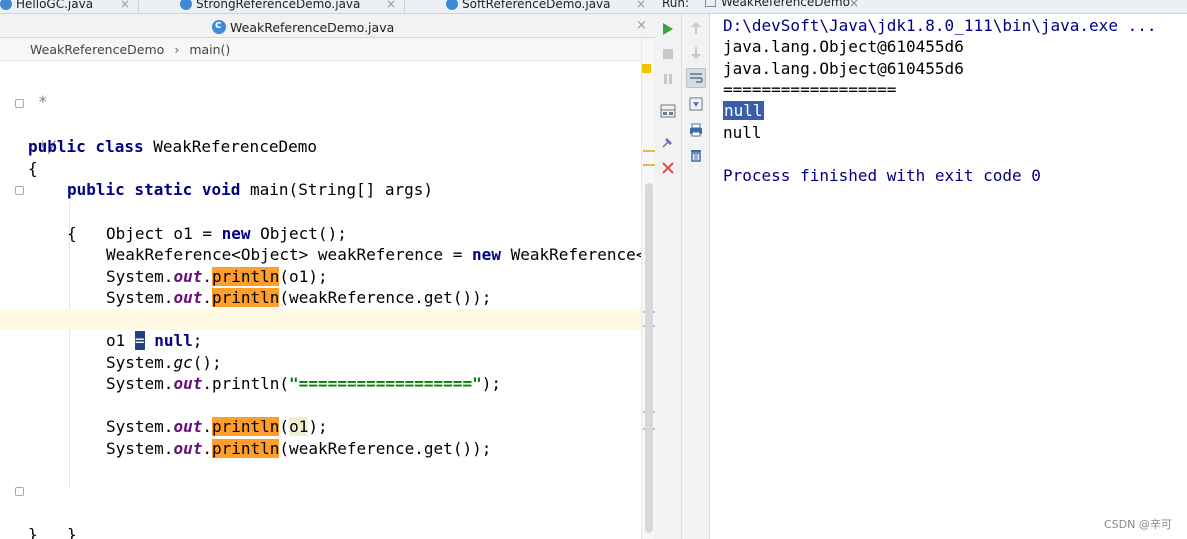  Describe the element at coordinates (164, 363) in the screenshot. I see `code-line: System.gc();` at that location.